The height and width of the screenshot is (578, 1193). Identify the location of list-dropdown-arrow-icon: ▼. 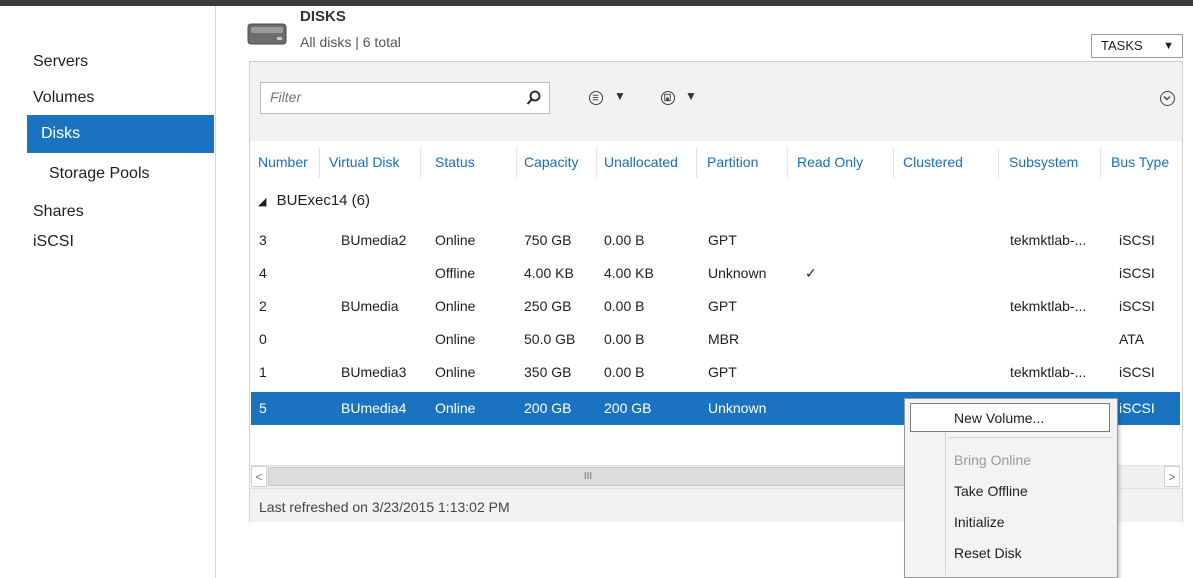
(620, 96).